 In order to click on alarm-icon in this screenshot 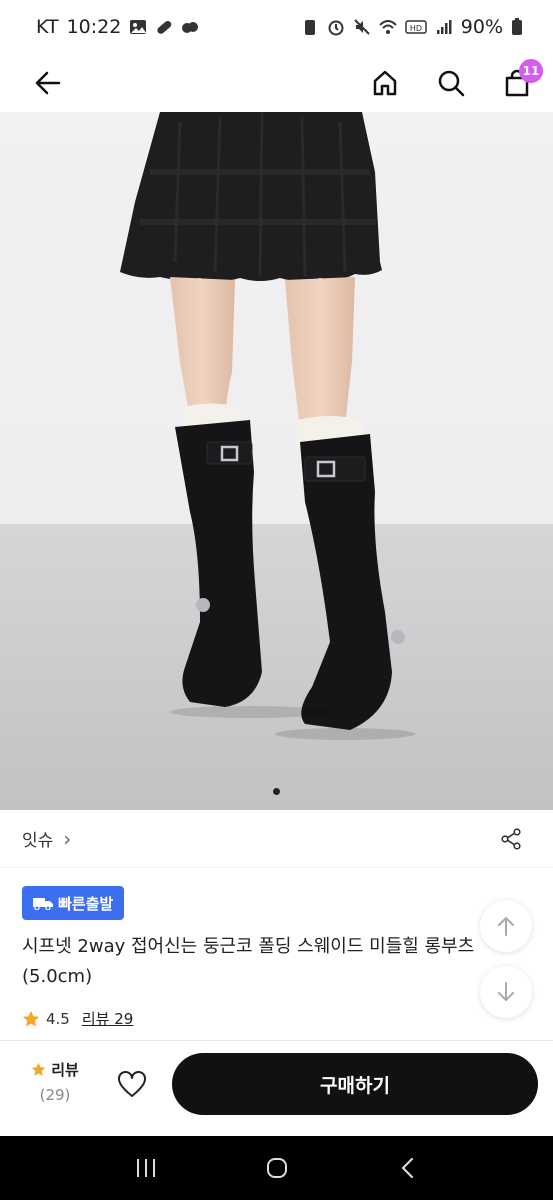, I will do `click(336, 28)`.